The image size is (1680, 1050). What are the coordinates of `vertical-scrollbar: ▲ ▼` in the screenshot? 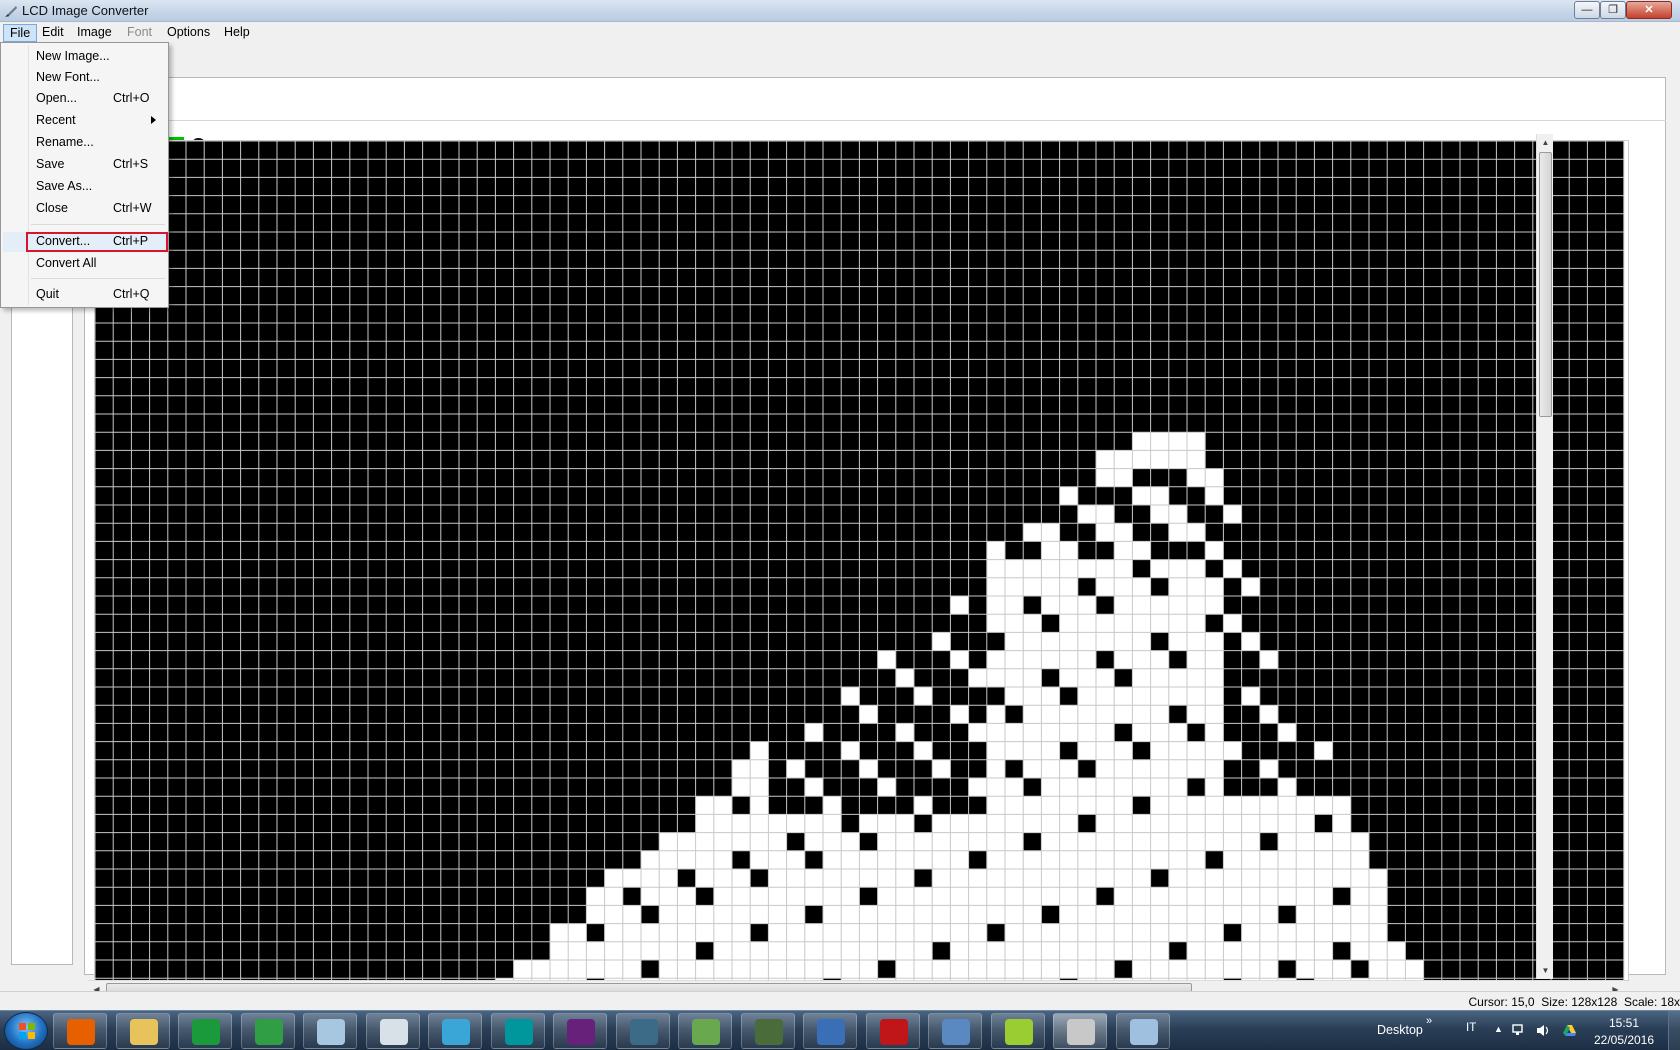 It's located at (1544, 556).